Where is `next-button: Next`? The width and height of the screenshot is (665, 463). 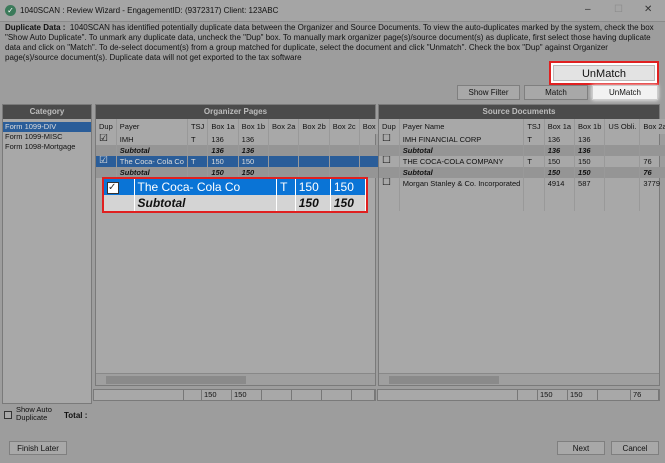
next-button: Next is located at coordinates (581, 448).